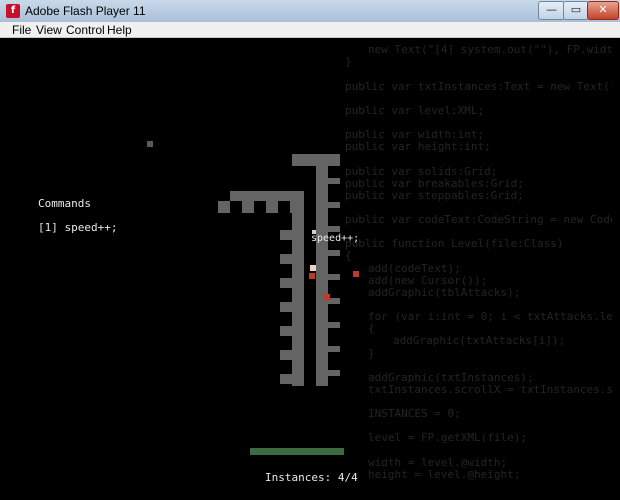  Describe the element at coordinates (85, 11) in the screenshot. I see `window-title: Adobe Flash Player 11` at that location.